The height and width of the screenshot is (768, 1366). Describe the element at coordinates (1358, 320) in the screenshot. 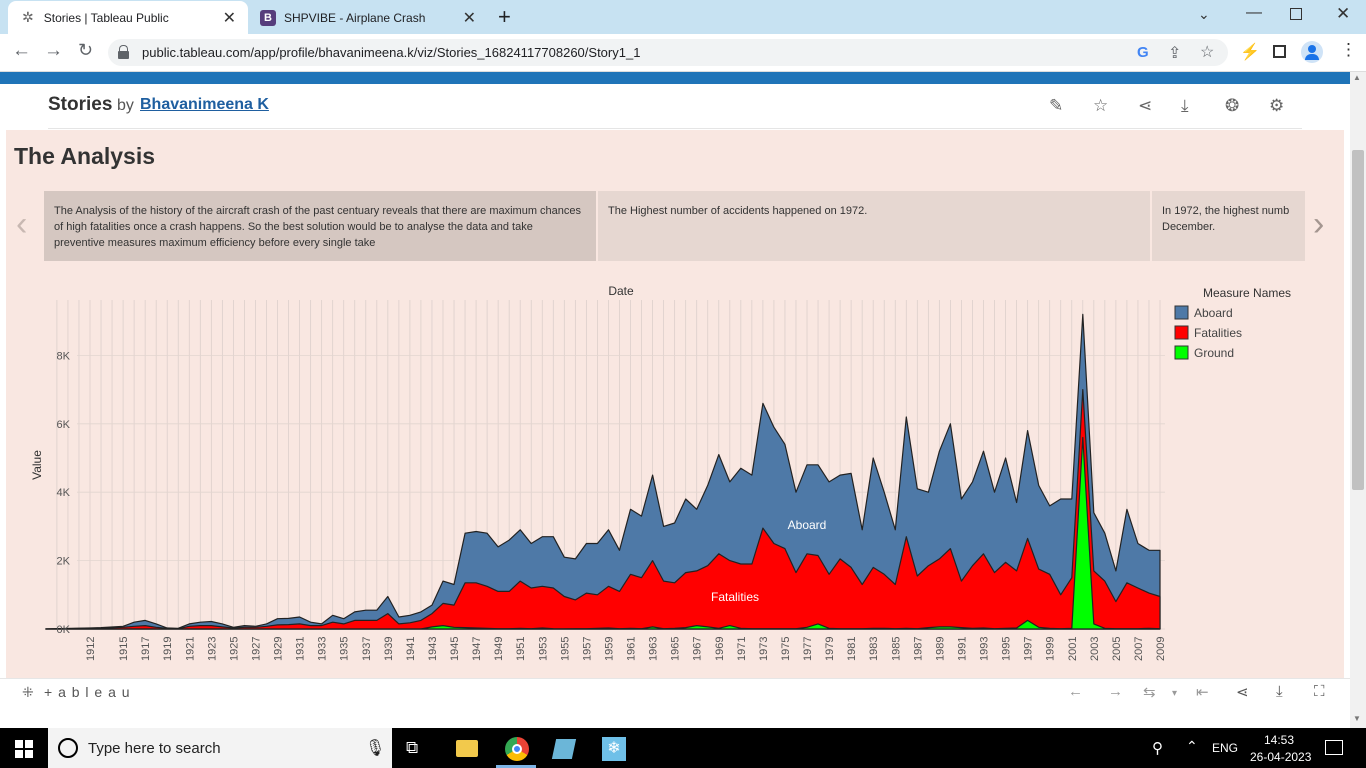

I see `scrollbar-thumb` at that location.